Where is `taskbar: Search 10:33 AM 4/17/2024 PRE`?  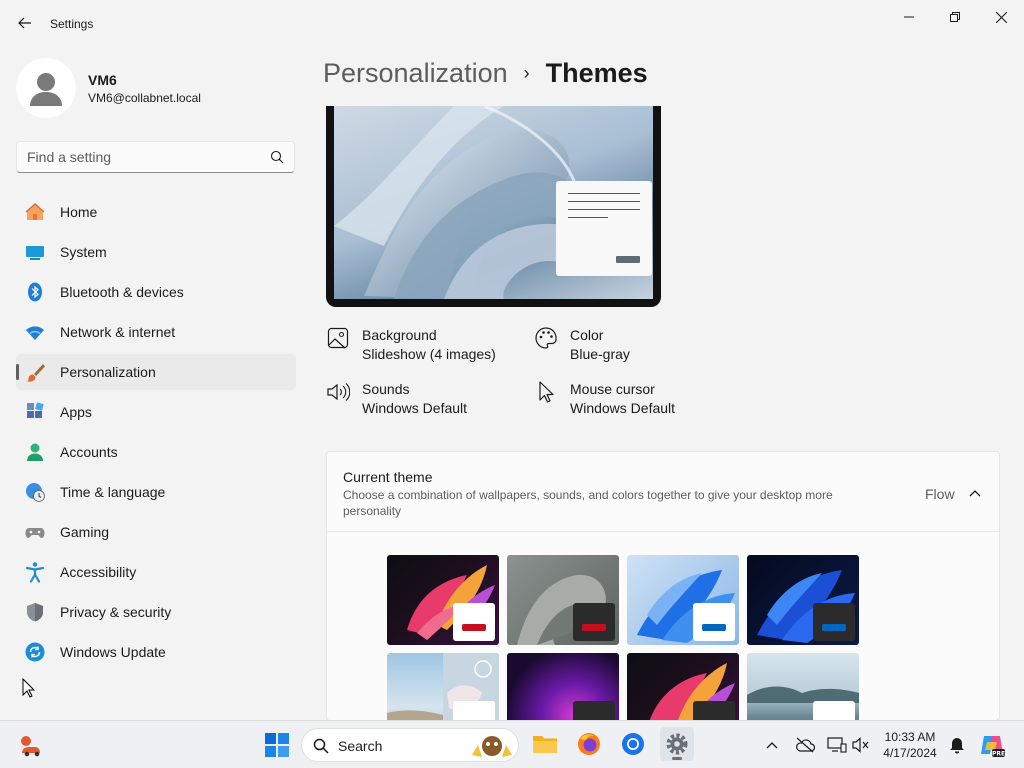 taskbar: Search 10:33 AM 4/17/2024 PRE is located at coordinates (512, 744).